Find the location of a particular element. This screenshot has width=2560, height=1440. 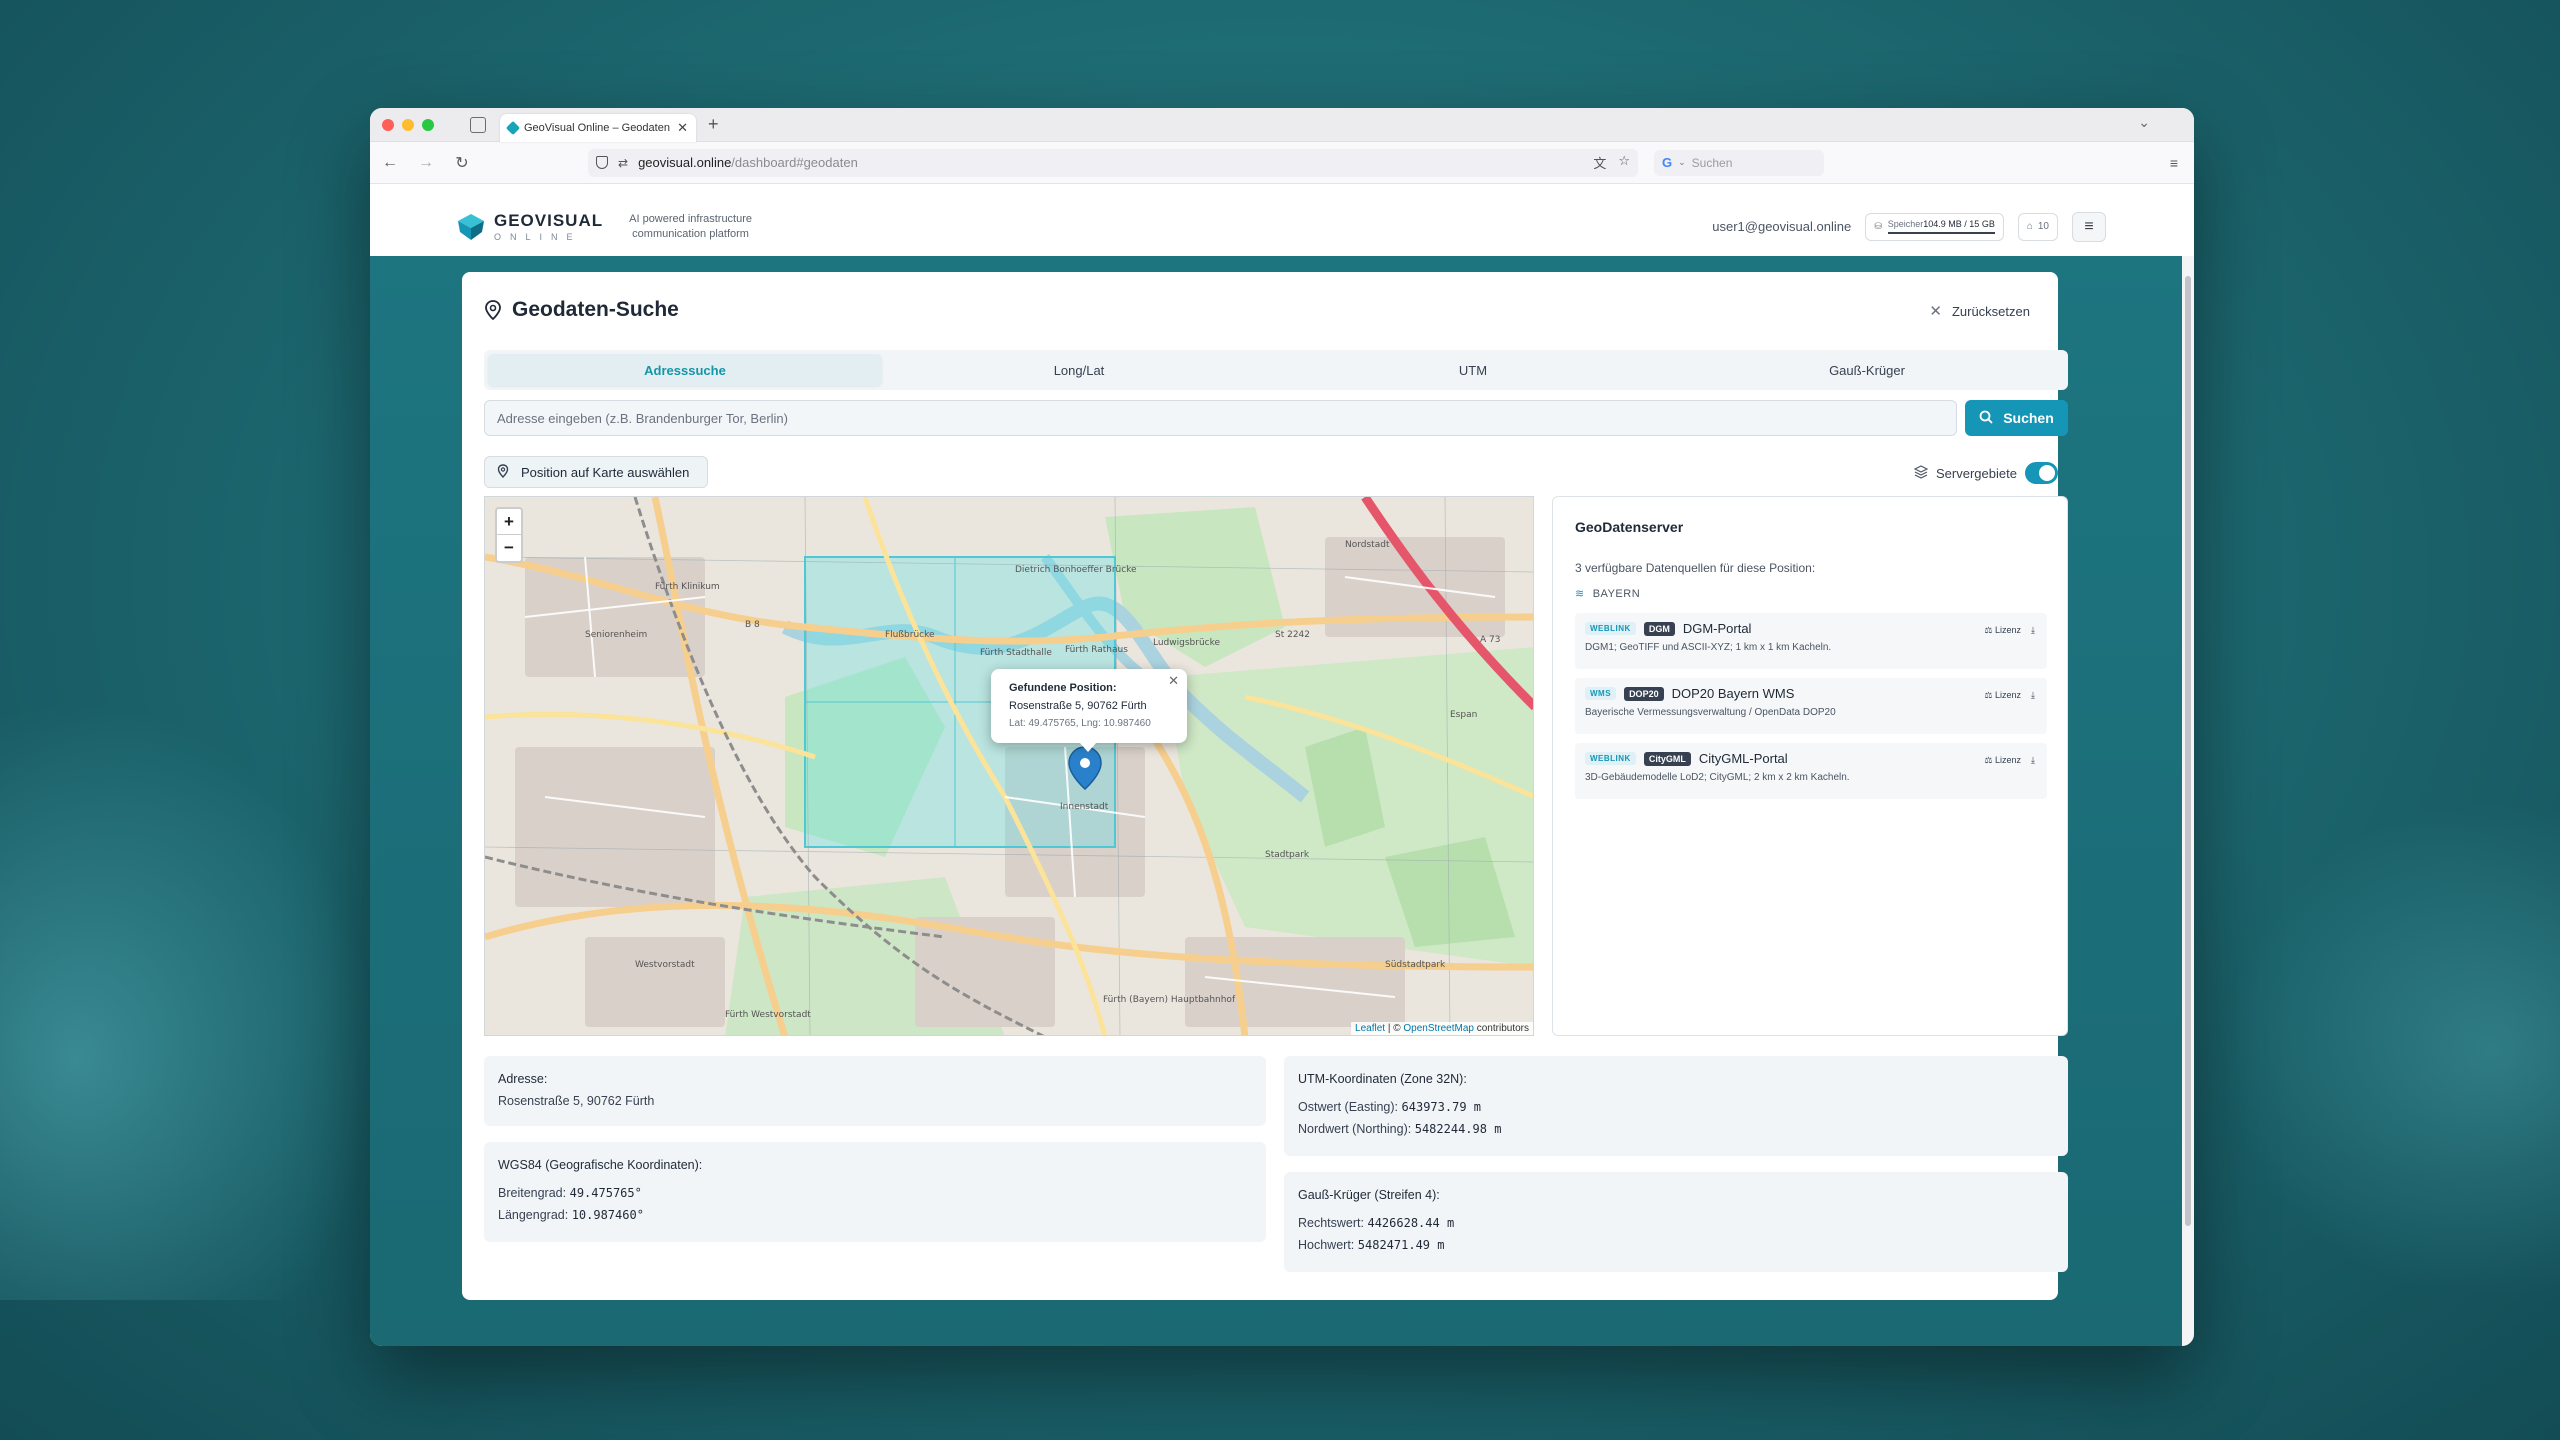

address-result-value: Rosenstraße 5, 90762 Fürth is located at coordinates (576, 1101).